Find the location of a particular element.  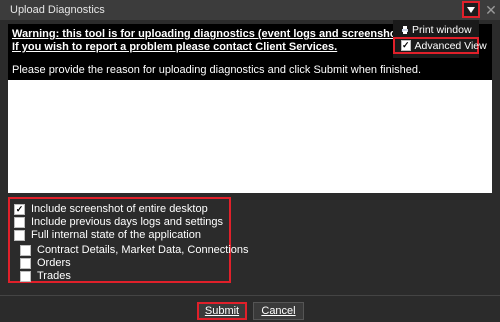

option-full-state: Full internal state of the application is located at coordinates (107, 235).